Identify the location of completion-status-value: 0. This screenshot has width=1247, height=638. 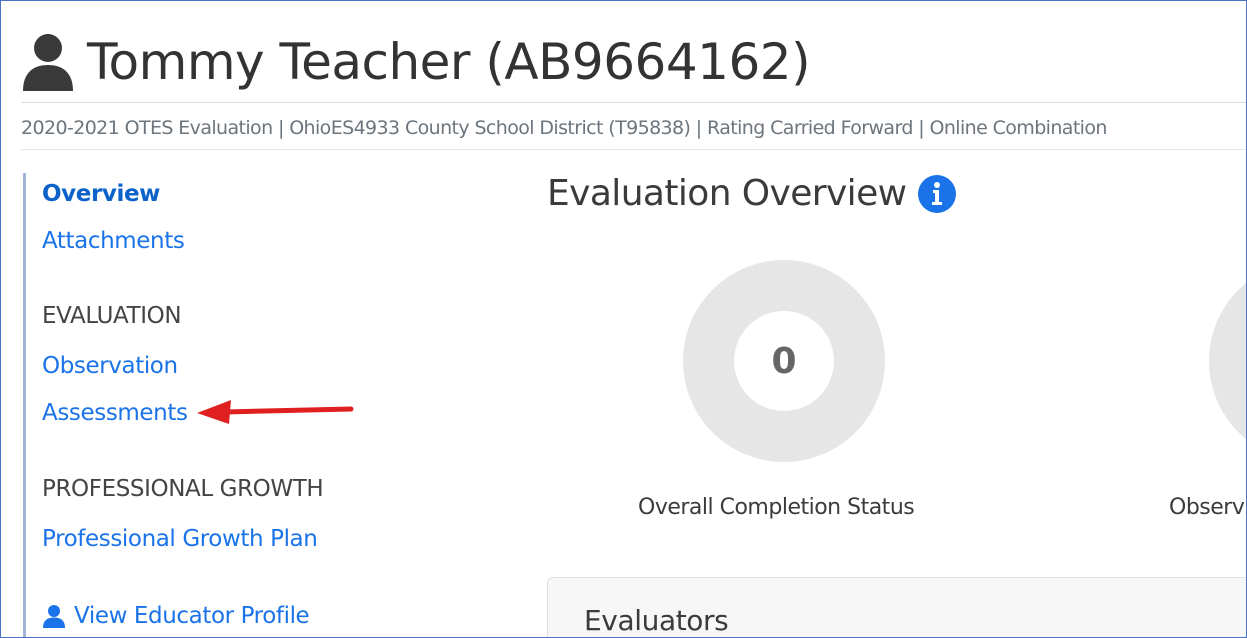
(784, 361).